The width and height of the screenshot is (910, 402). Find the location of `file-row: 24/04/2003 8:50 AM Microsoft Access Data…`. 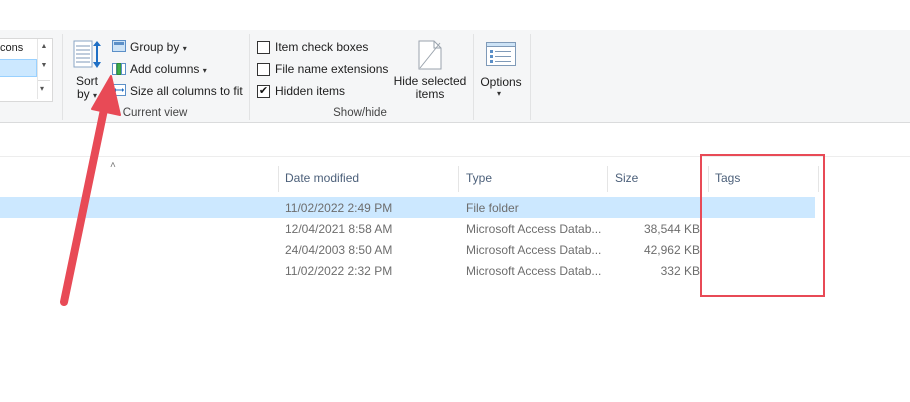

file-row: 24/04/2003 8:50 AM Microsoft Access Data… is located at coordinates (407, 249).